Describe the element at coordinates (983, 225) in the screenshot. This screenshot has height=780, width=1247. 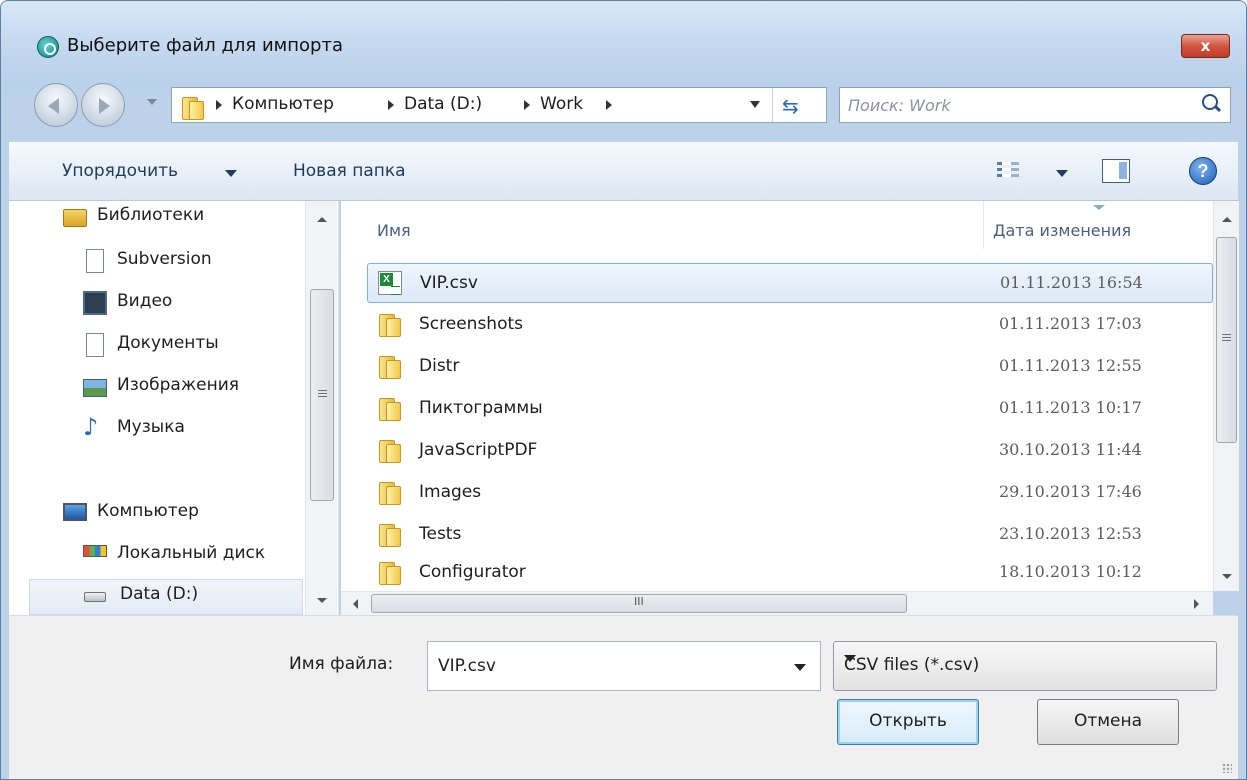
I see `column-divider` at that location.